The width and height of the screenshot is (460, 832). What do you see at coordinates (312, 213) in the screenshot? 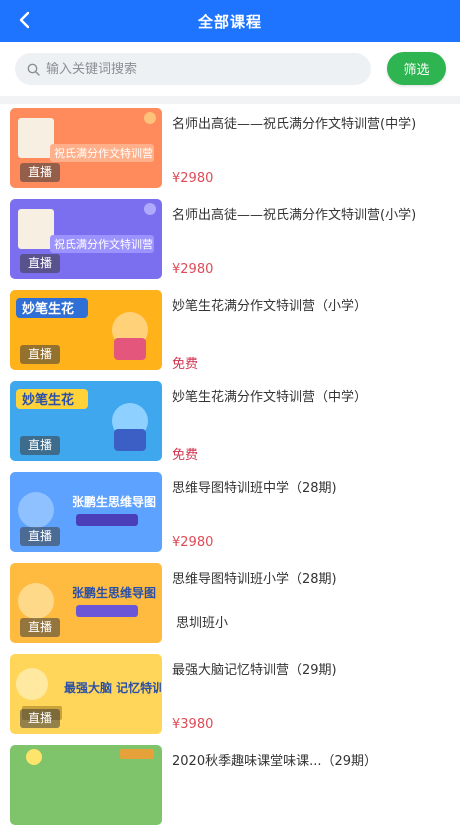
I see `course-name: 名师出高徒——祝氏满分作文特训营(小学)` at bounding box center [312, 213].